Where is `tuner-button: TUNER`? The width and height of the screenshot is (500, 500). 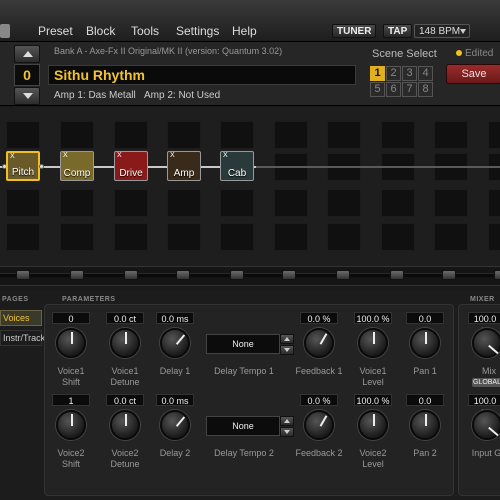
tuner-button: TUNER is located at coordinates (354, 31).